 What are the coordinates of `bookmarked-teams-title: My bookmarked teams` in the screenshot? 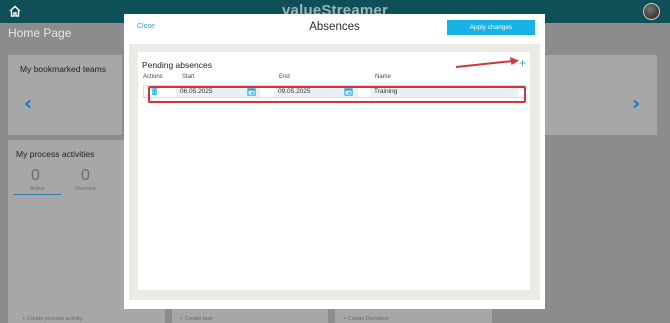 It's located at (63, 69).